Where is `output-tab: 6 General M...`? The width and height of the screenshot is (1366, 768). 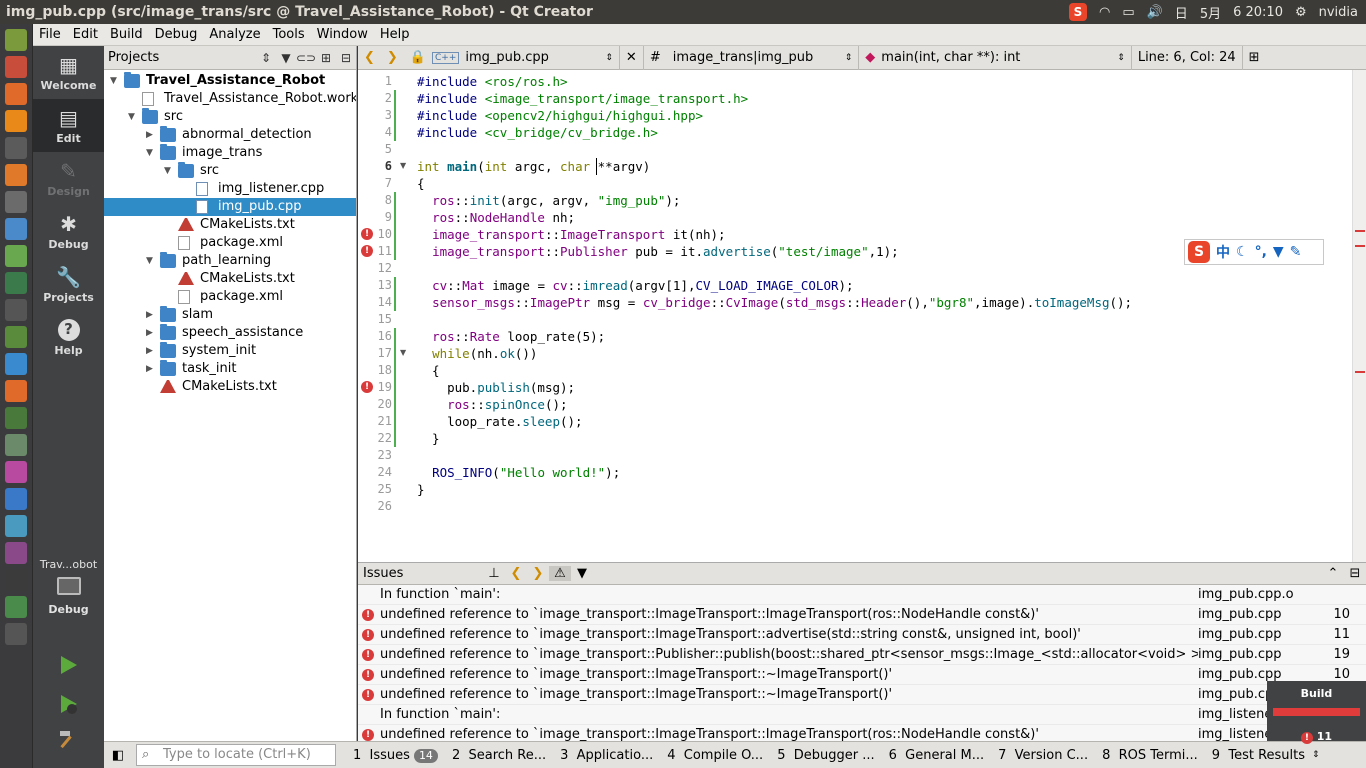 output-tab: 6 General M... is located at coordinates (937, 755).